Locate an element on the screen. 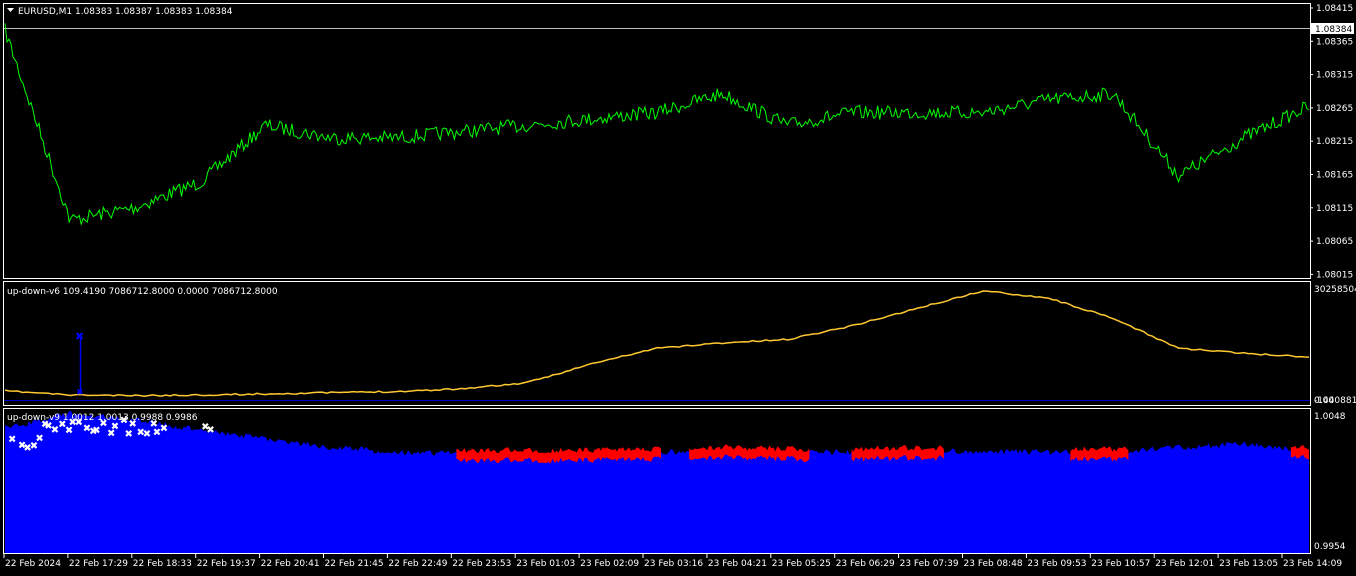 The width and height of the screenshot is (1356, 576). time-tick-label: 23 Feb 10:57 is located at coordinates (1120, 564).